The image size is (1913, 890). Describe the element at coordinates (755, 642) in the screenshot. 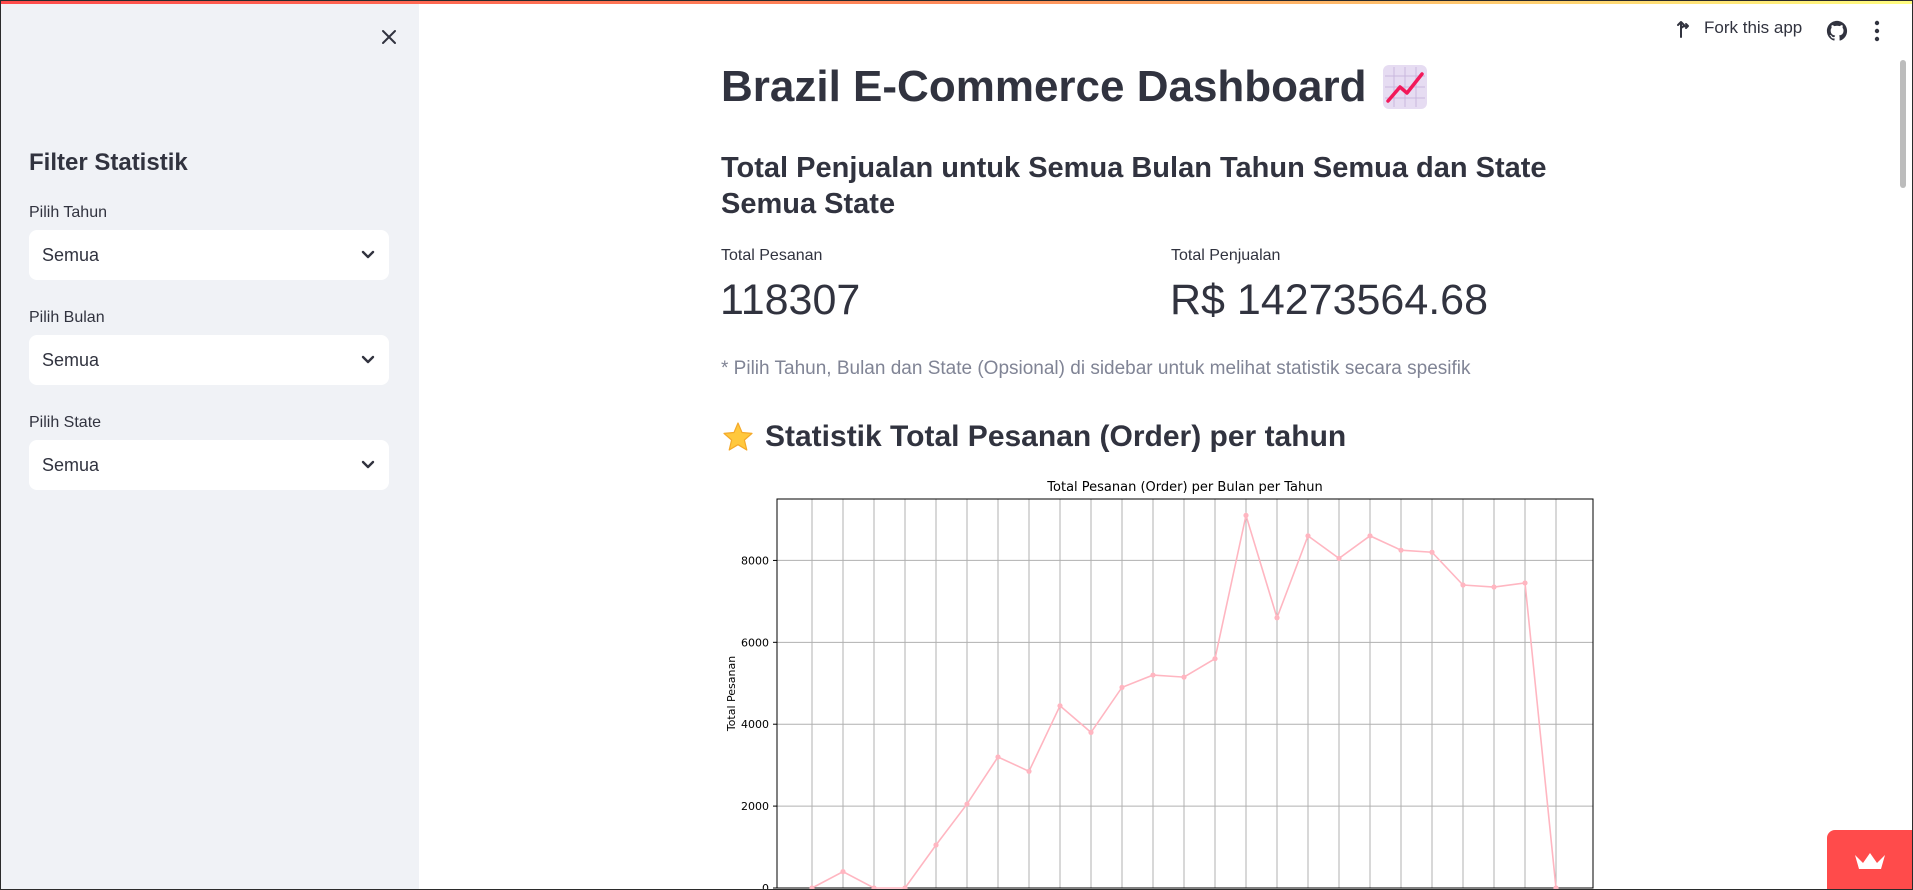

I see `chart-ytick-label: 6000` at that location.